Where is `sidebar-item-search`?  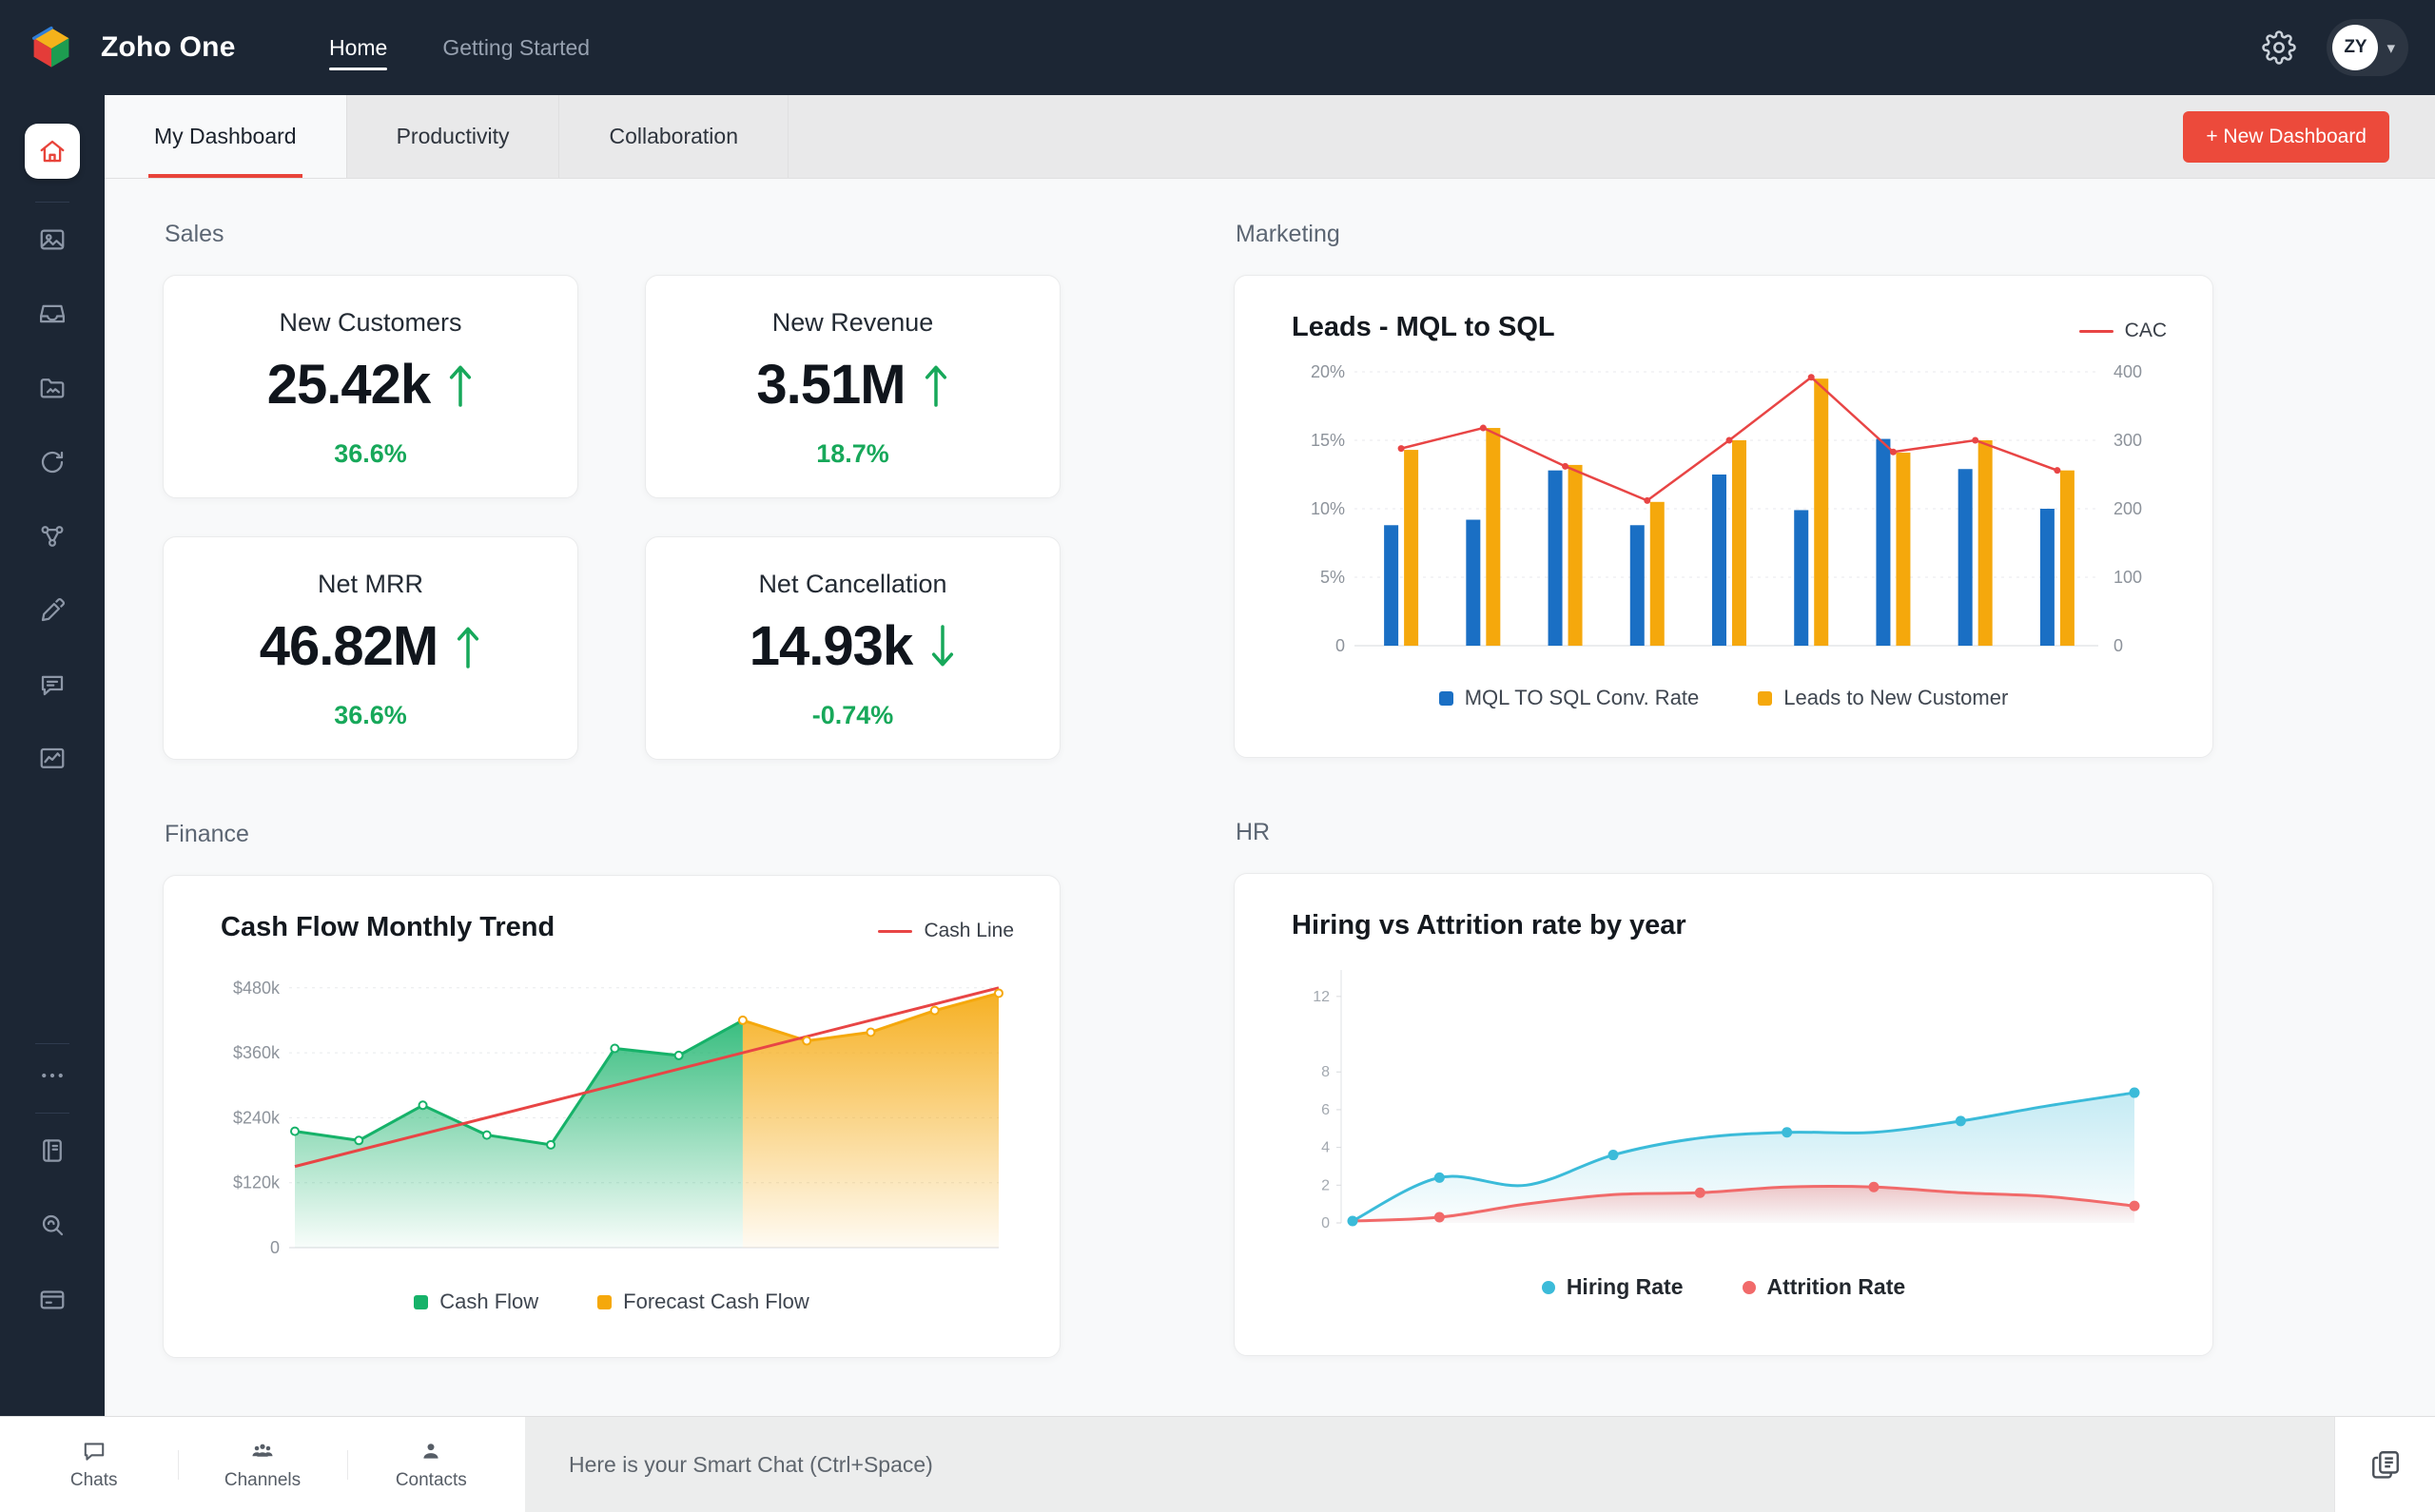 sidebar-item-search is located at coordinates (52, 1225).